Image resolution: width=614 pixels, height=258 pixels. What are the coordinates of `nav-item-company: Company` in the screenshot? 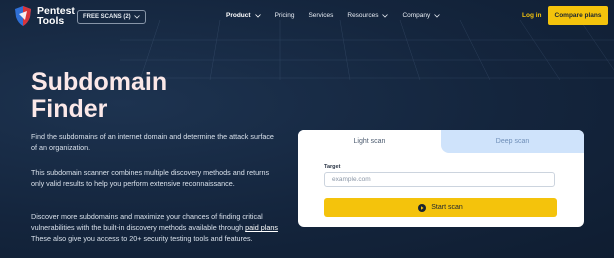 It's located at (421, 16).